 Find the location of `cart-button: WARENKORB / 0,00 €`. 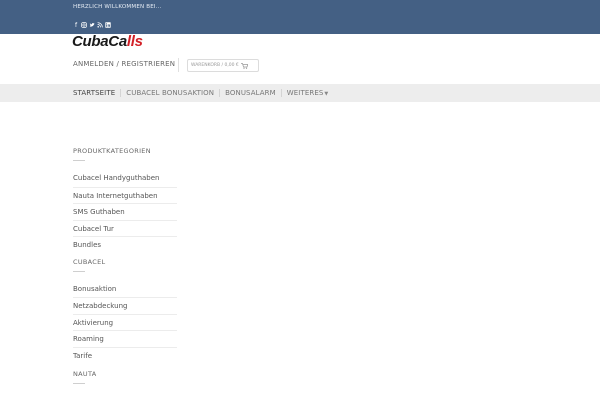

cart-button: WARENKORB / 0,00 € is located at coordinates (223, 65).